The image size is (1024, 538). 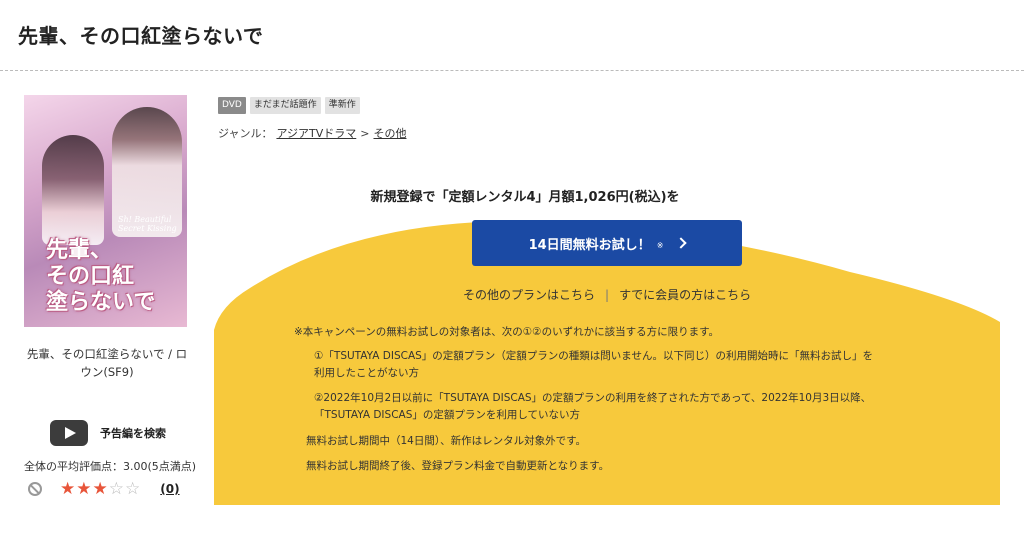 What do you see at coordinates (73, 466) in the screenshot?
I see `rating-label: 全体の平均評価点：` at bounding box center [73, 466].